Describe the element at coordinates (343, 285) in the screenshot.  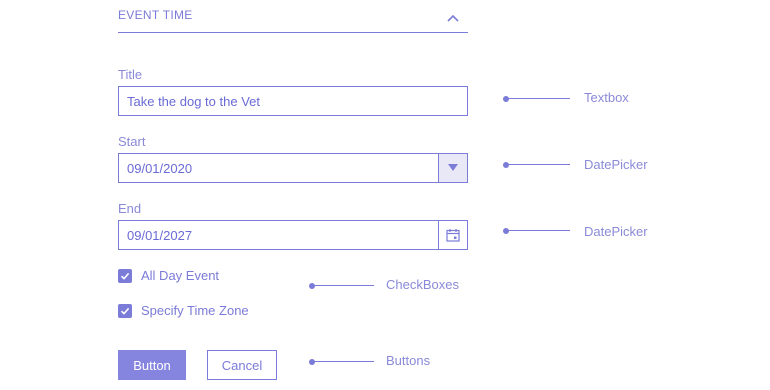
I see `callout-line-checkboxes` at that location.